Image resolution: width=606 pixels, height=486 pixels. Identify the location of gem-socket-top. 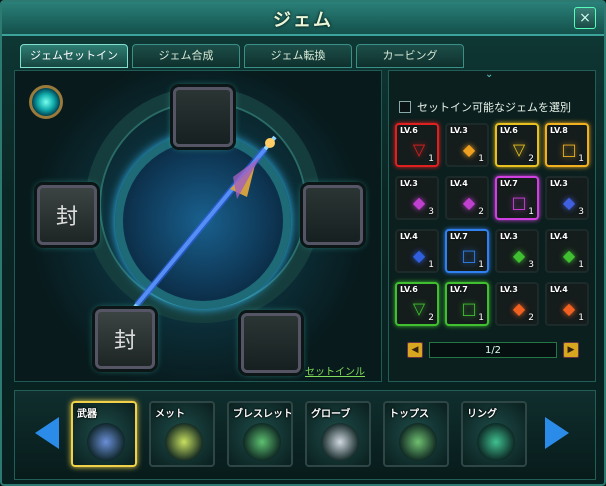
(203, 117).